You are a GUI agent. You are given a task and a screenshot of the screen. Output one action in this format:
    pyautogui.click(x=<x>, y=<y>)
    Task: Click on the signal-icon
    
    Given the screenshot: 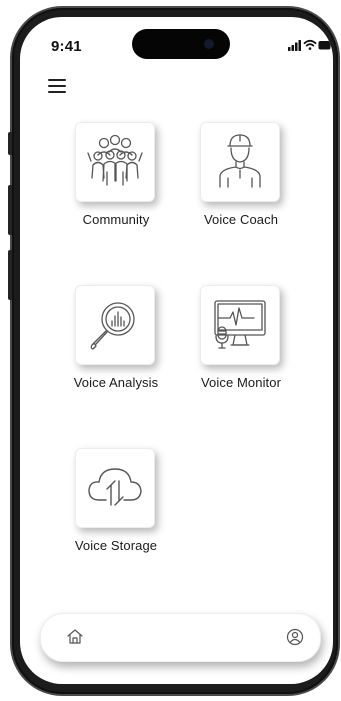 What is the action you would take?
    pyautogui.click(x=294, y=45)
    